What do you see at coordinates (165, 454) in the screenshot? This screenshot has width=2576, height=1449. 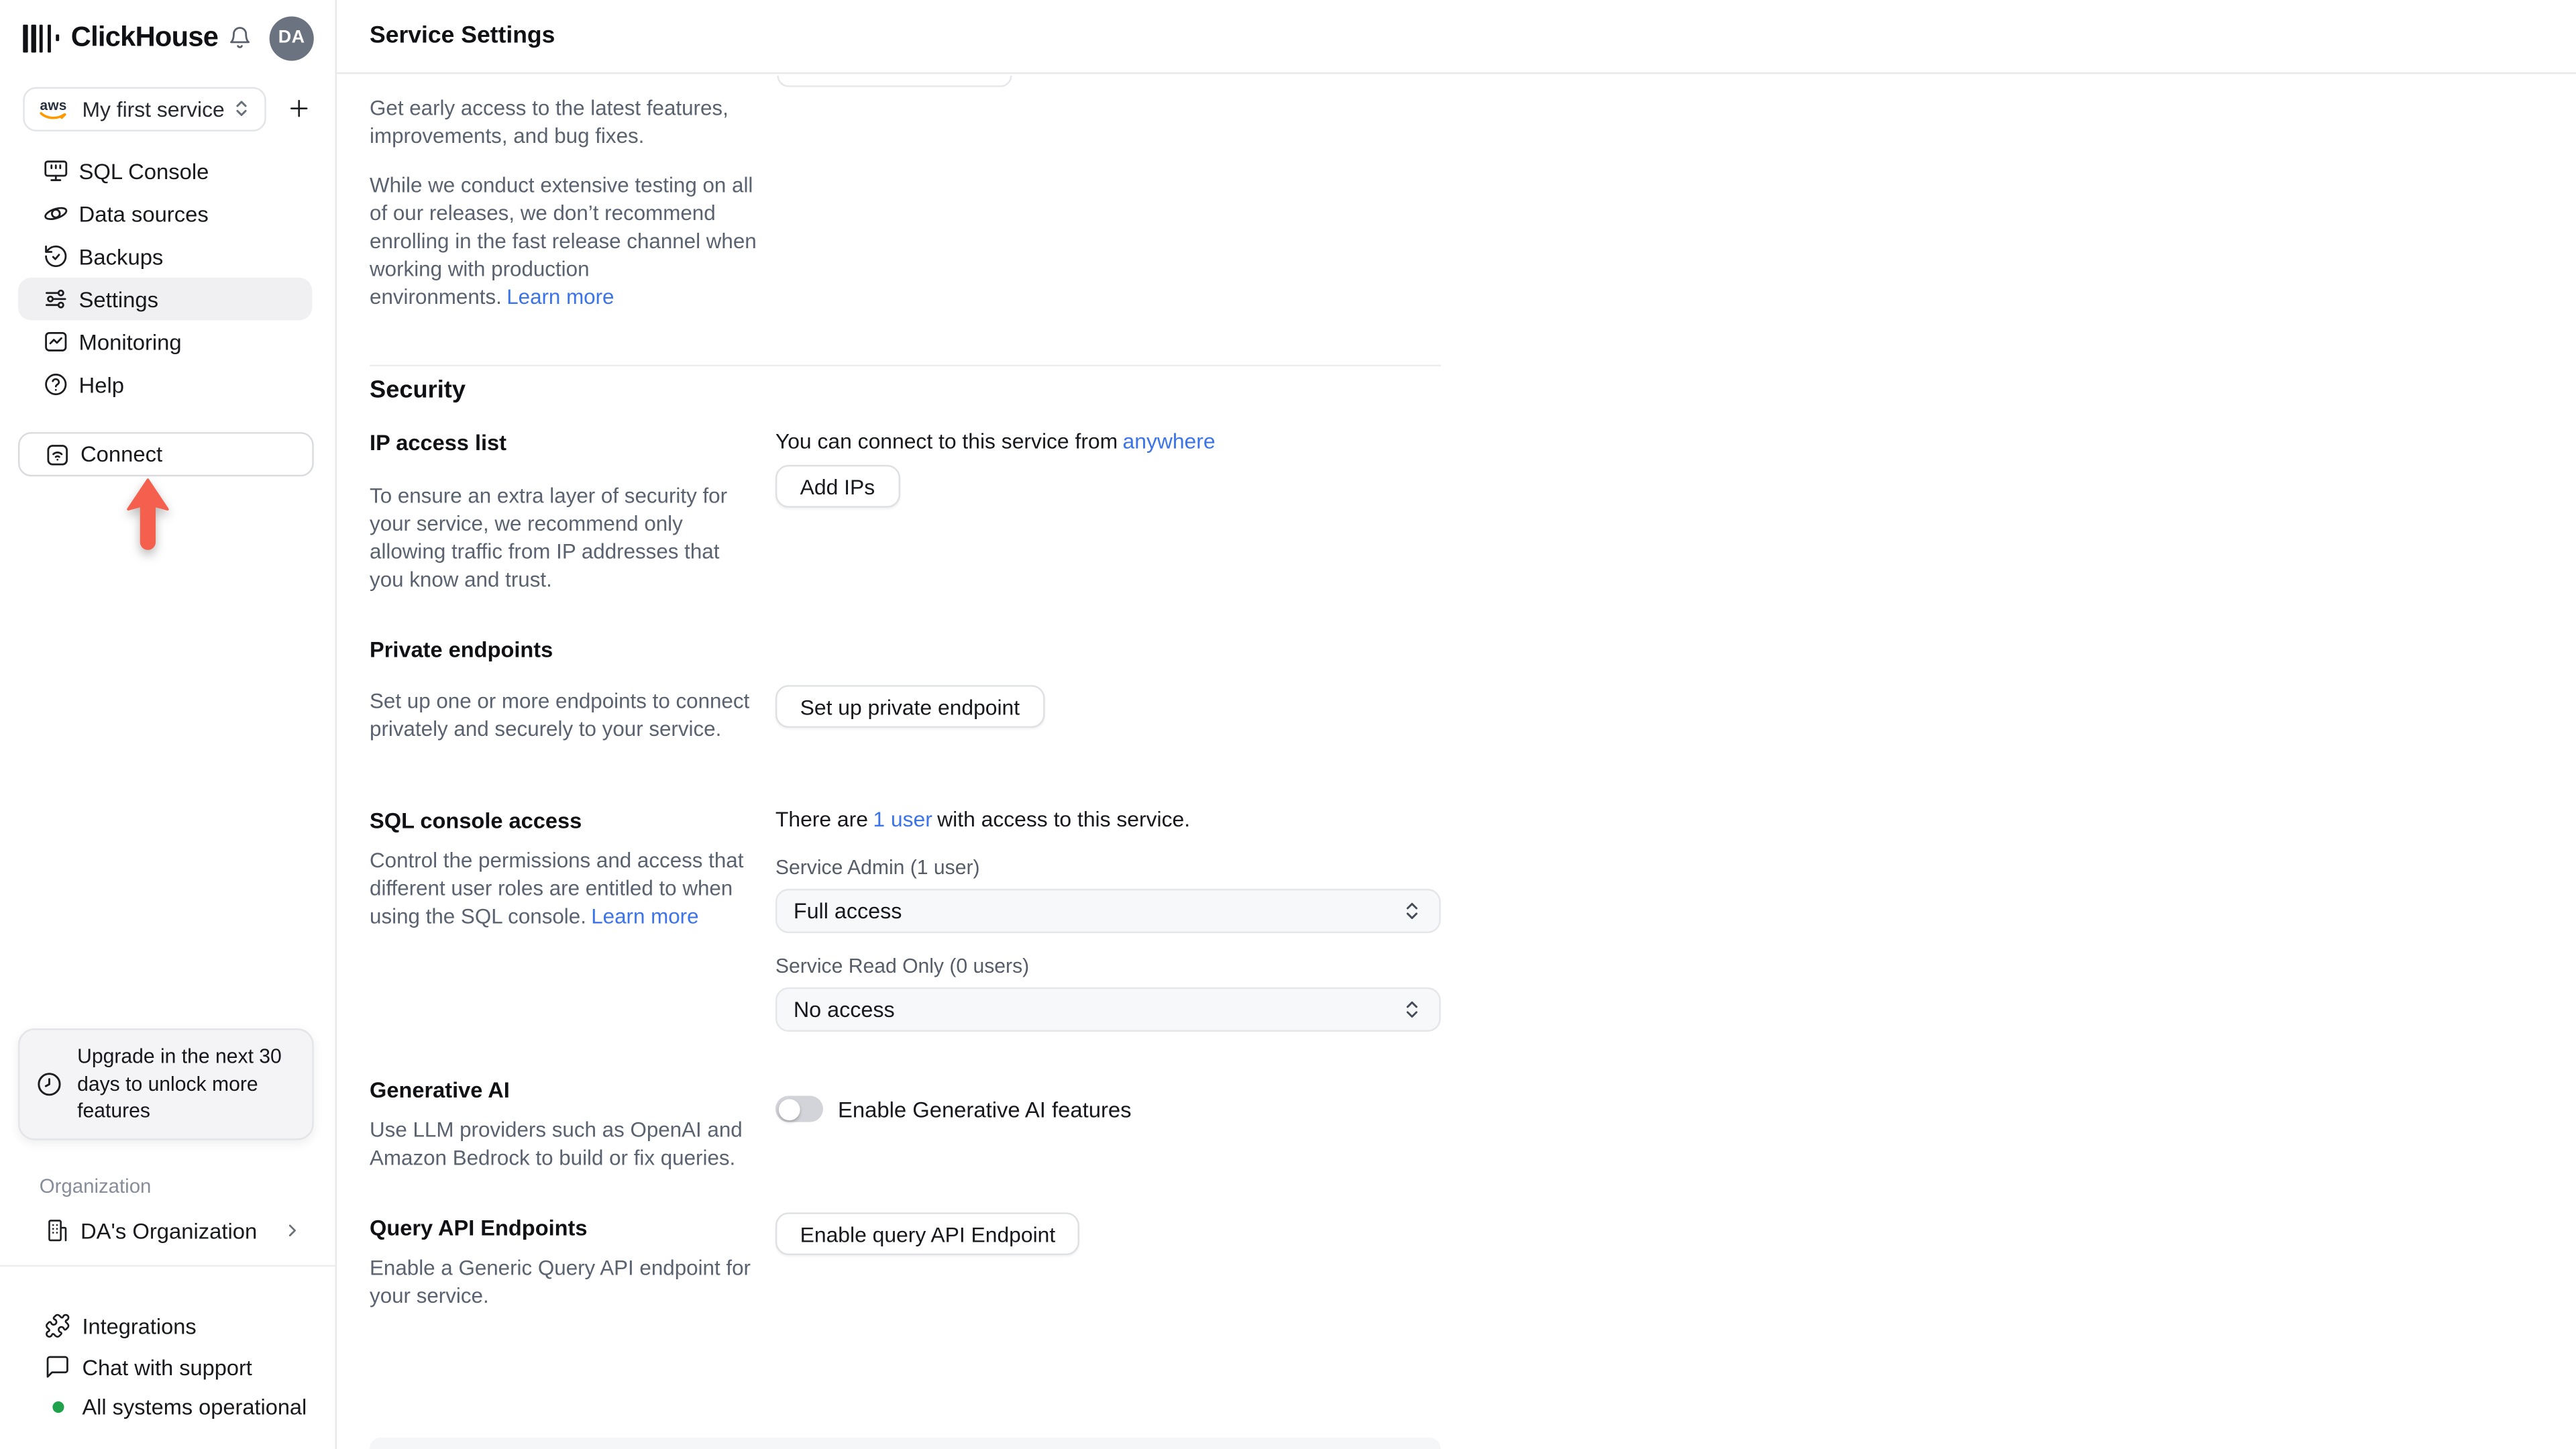 I see `connect-button: Connect` at bounding box center [165, 454].